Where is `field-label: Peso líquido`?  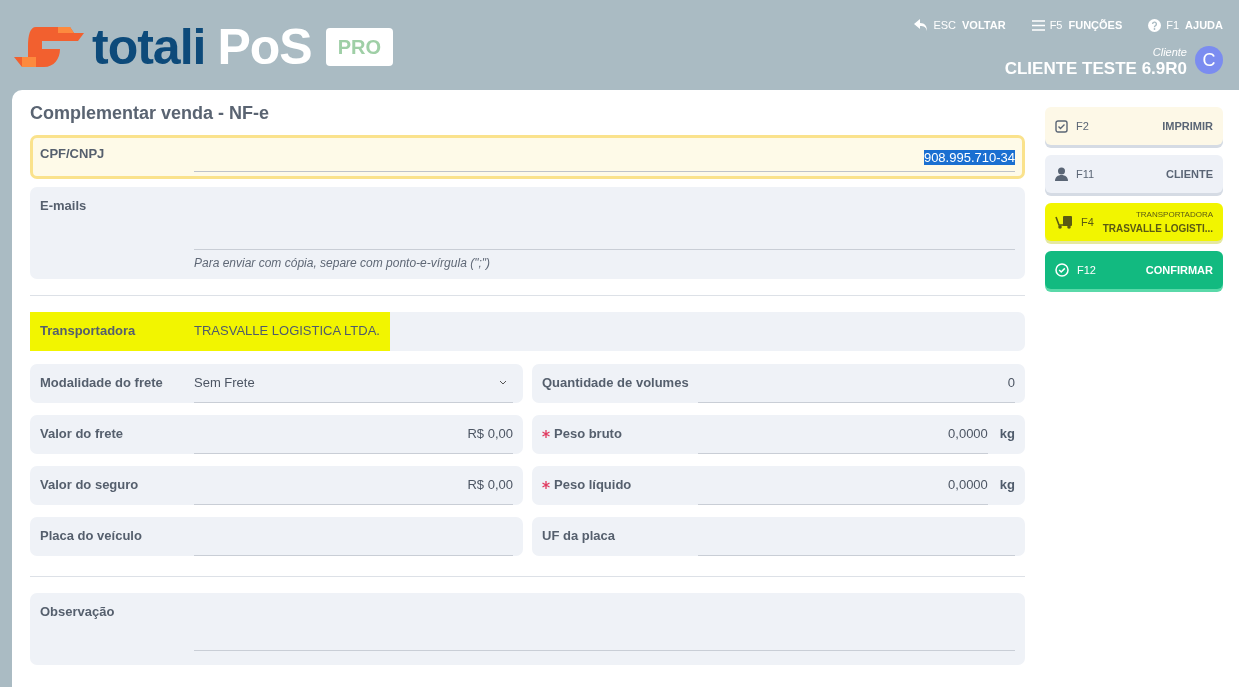
field-label: Peso líquido is located at coordinates (593, 485).